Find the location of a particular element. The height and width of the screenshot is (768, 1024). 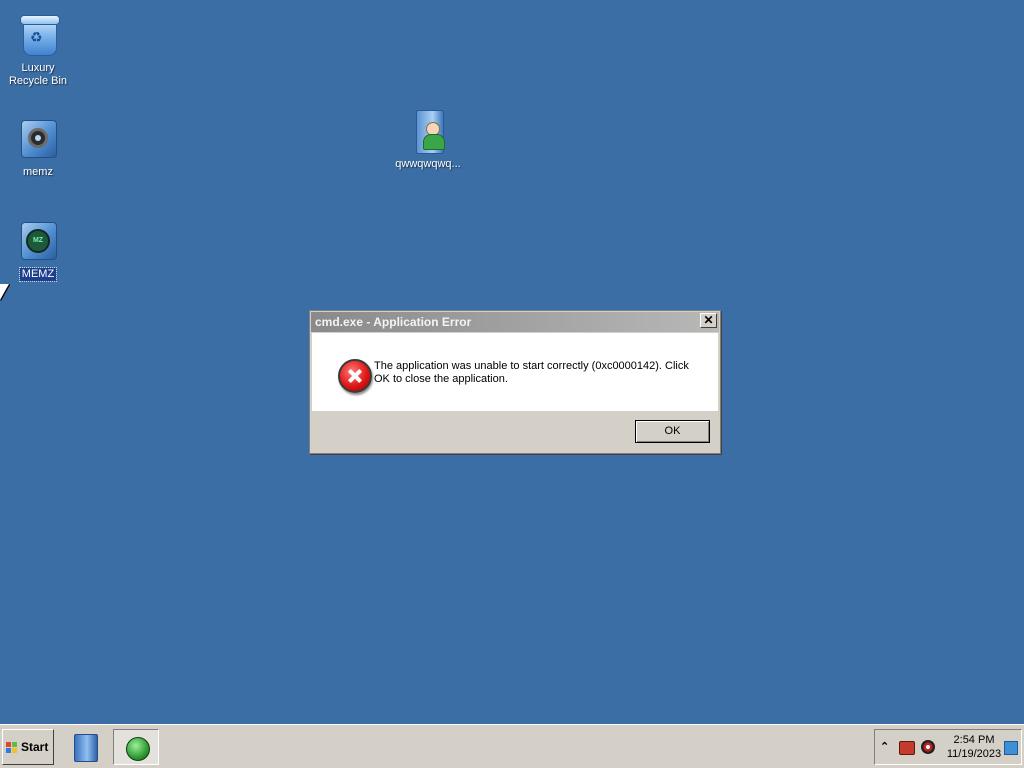

system-tray: ⌃ 2:54 PM 11/19/2023 is located at coordinates (948, 747).